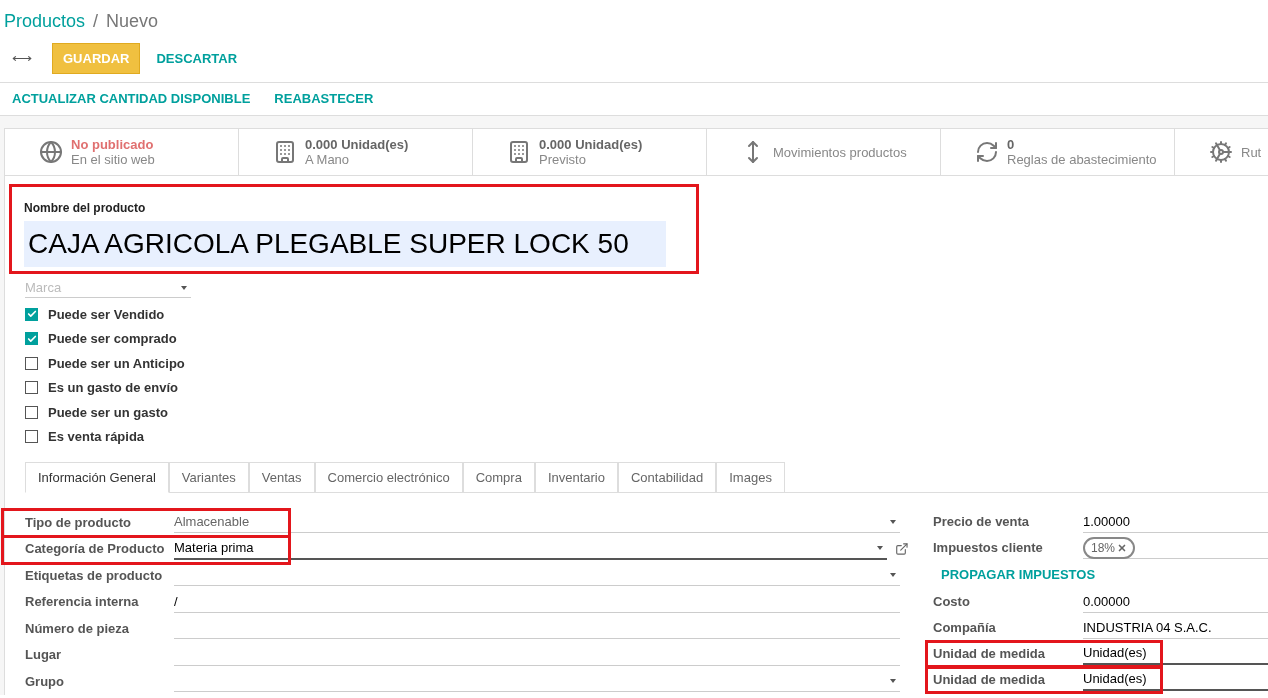  I want to click on tab: Ventas, so click(281, 477).